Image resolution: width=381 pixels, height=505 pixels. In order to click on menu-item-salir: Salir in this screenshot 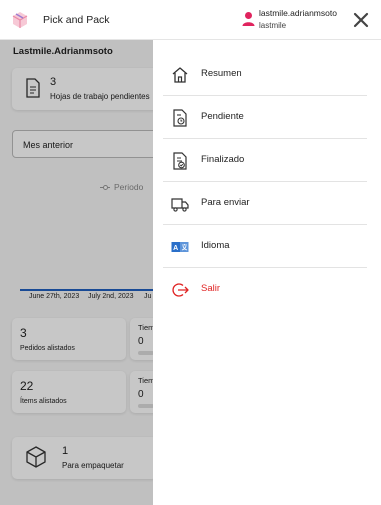, I will do `click(265, 289)`.